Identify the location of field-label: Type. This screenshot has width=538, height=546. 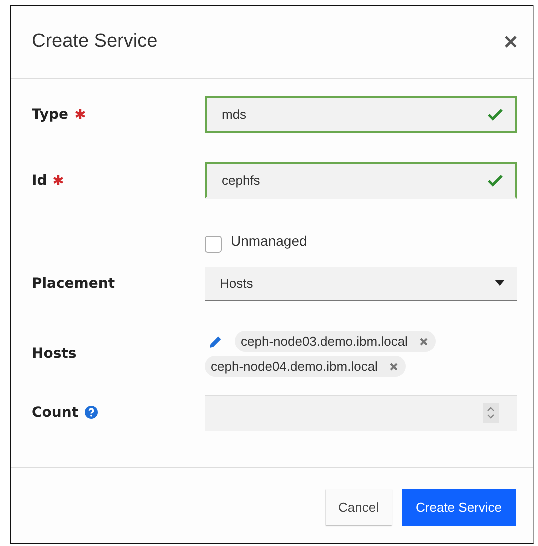
(50, 114).